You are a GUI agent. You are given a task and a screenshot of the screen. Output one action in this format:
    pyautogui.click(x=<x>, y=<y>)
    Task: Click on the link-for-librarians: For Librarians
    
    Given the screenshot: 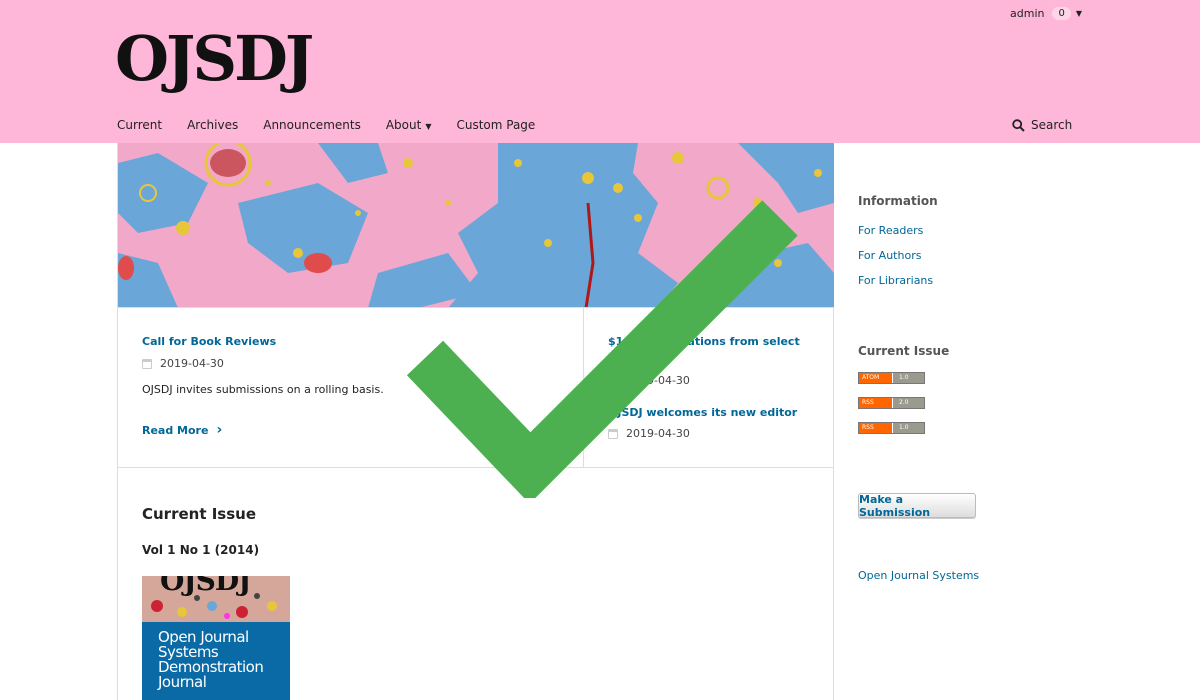 What is the action you would take?
    pyautogui.click(x=895, y=280)
    